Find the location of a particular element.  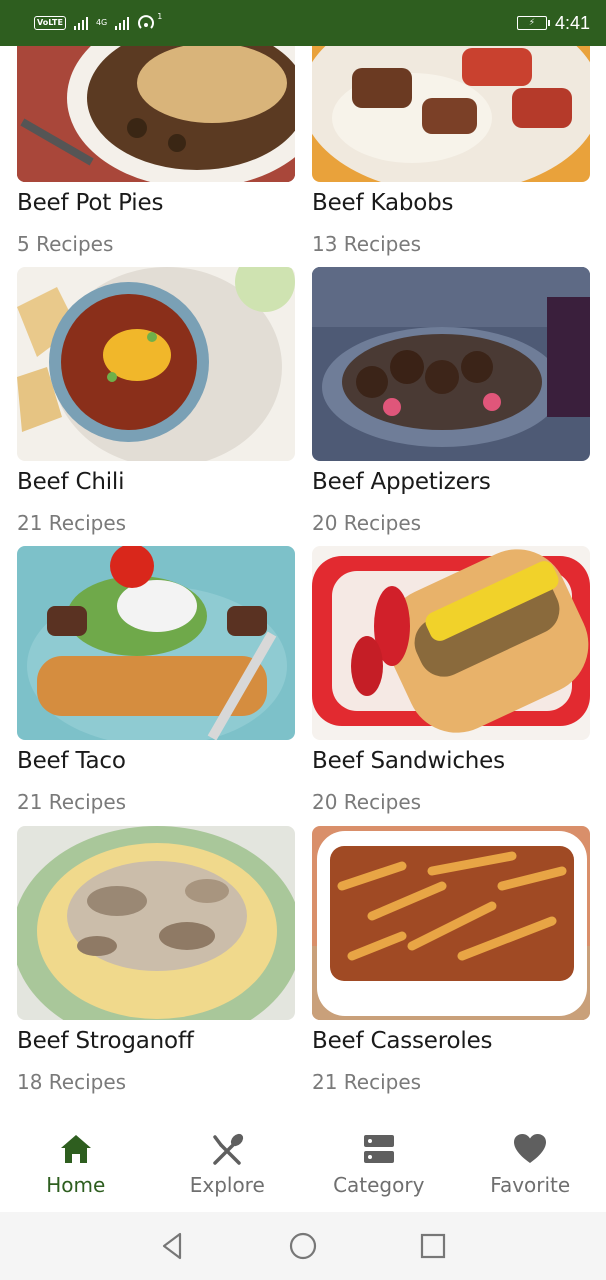

category-card-beef-stroganoff: Beef Stroganoff 18 Recipes is located at coordinates (156, 960).